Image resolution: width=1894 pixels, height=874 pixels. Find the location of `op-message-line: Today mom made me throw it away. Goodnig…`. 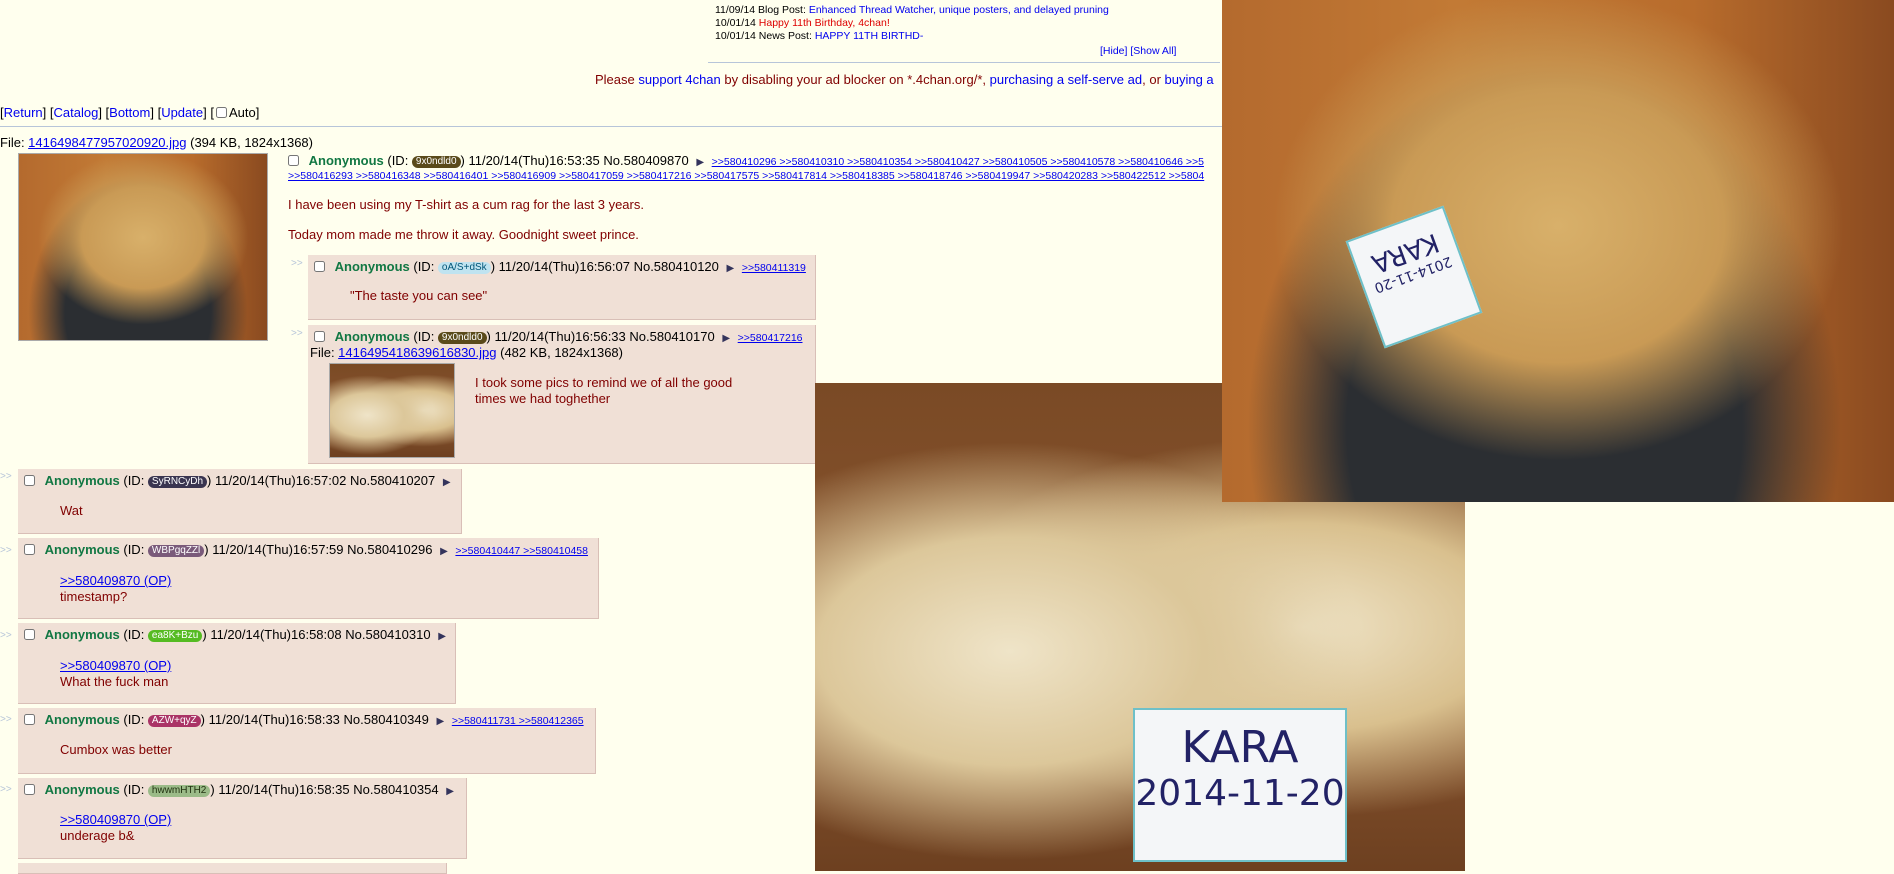

op-message-line: Today mom made me throw it away. Goodnig… is located at coordinates (463, 234).